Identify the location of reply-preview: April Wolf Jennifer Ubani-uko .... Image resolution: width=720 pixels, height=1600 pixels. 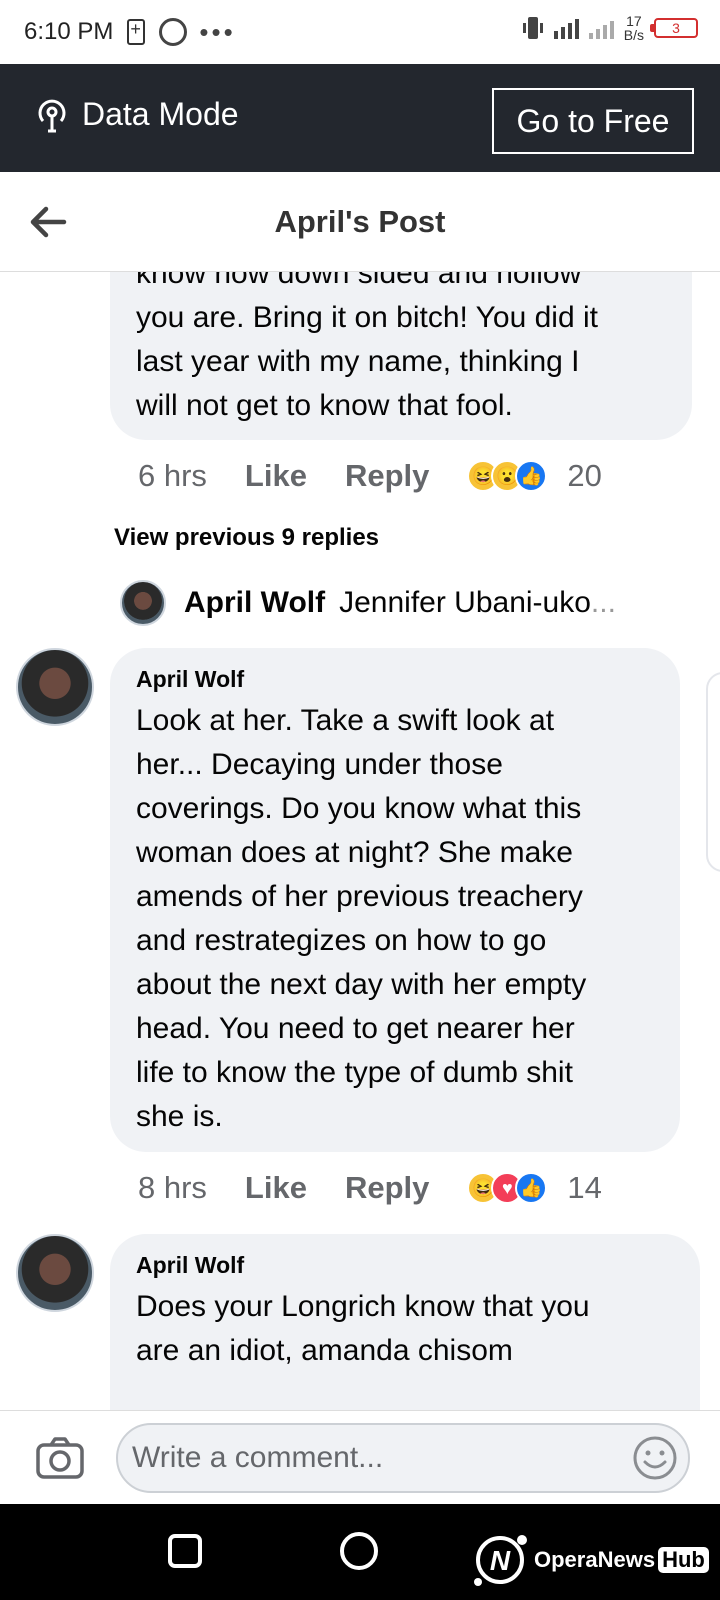
(368, 603).